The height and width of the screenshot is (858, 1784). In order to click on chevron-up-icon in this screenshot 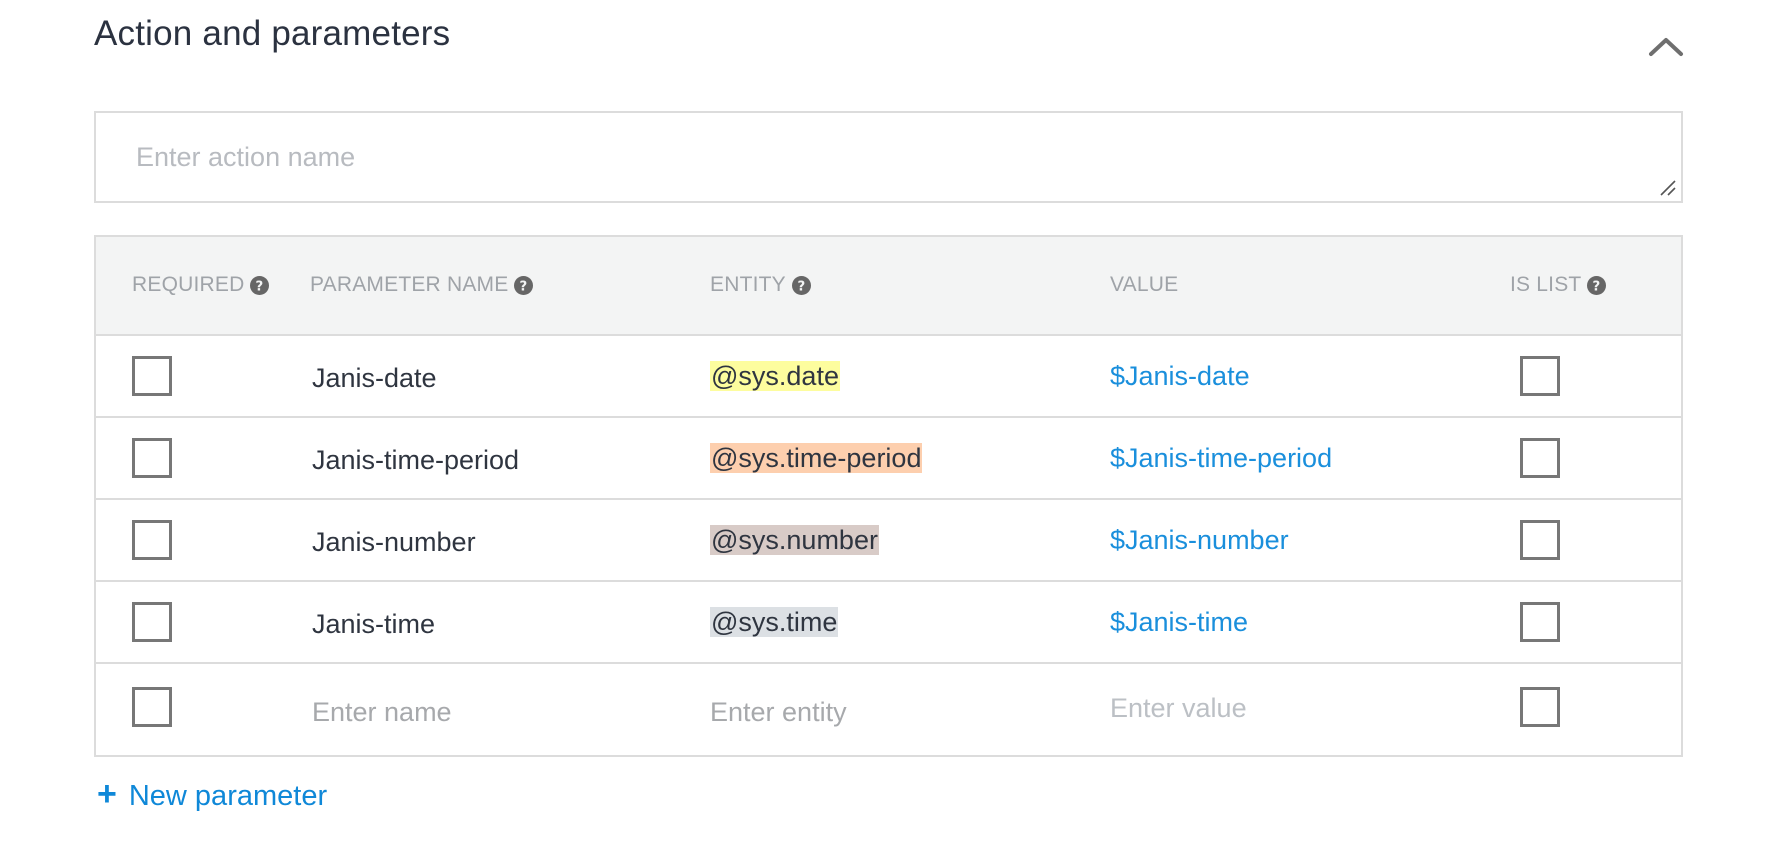, I will do `click(1666, 47)`.